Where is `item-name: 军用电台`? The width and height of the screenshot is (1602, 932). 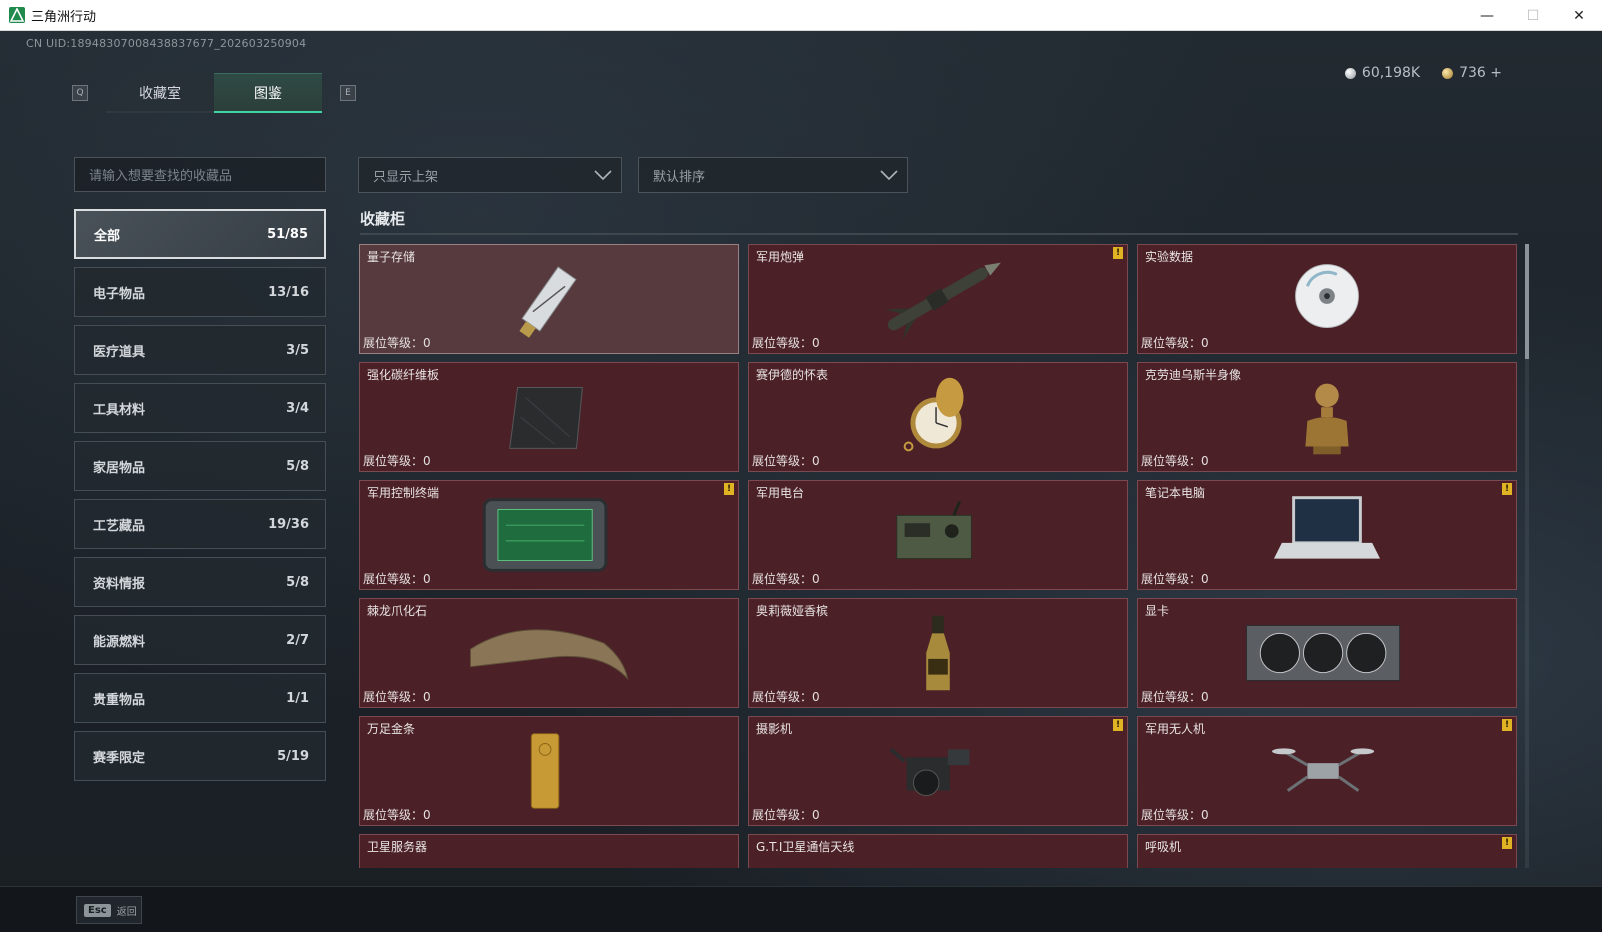 item-name: 军用电台 is located at coordinates (780, 493).